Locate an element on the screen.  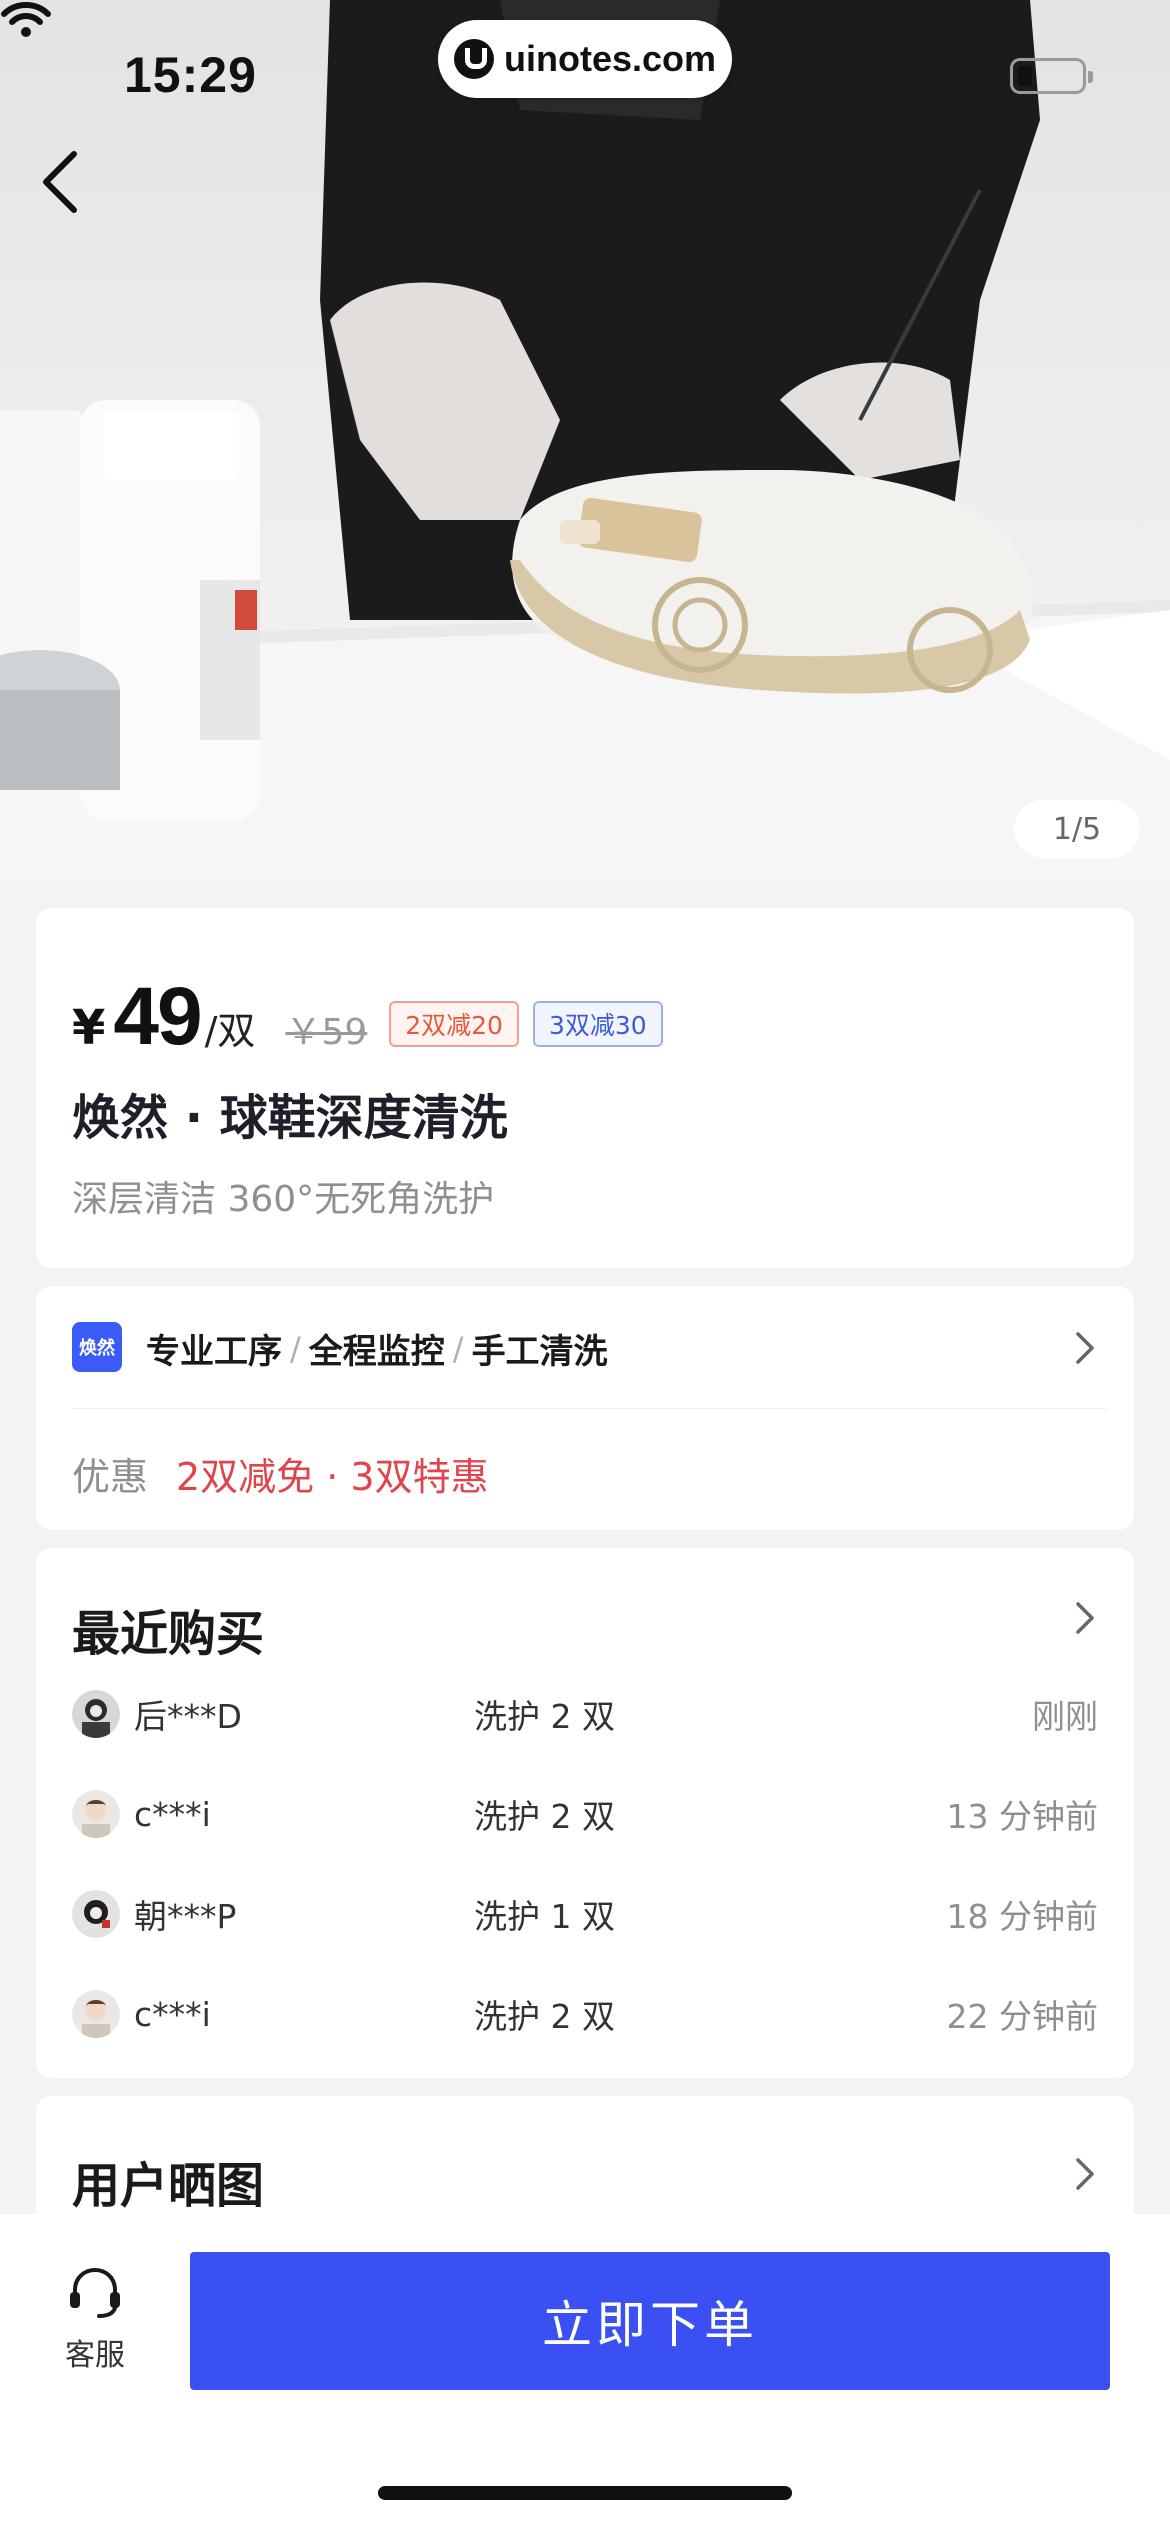
price-row: ¥ 49 /双 ￥59 2双减20 3双减30 is located at coordinates (367, 1017).